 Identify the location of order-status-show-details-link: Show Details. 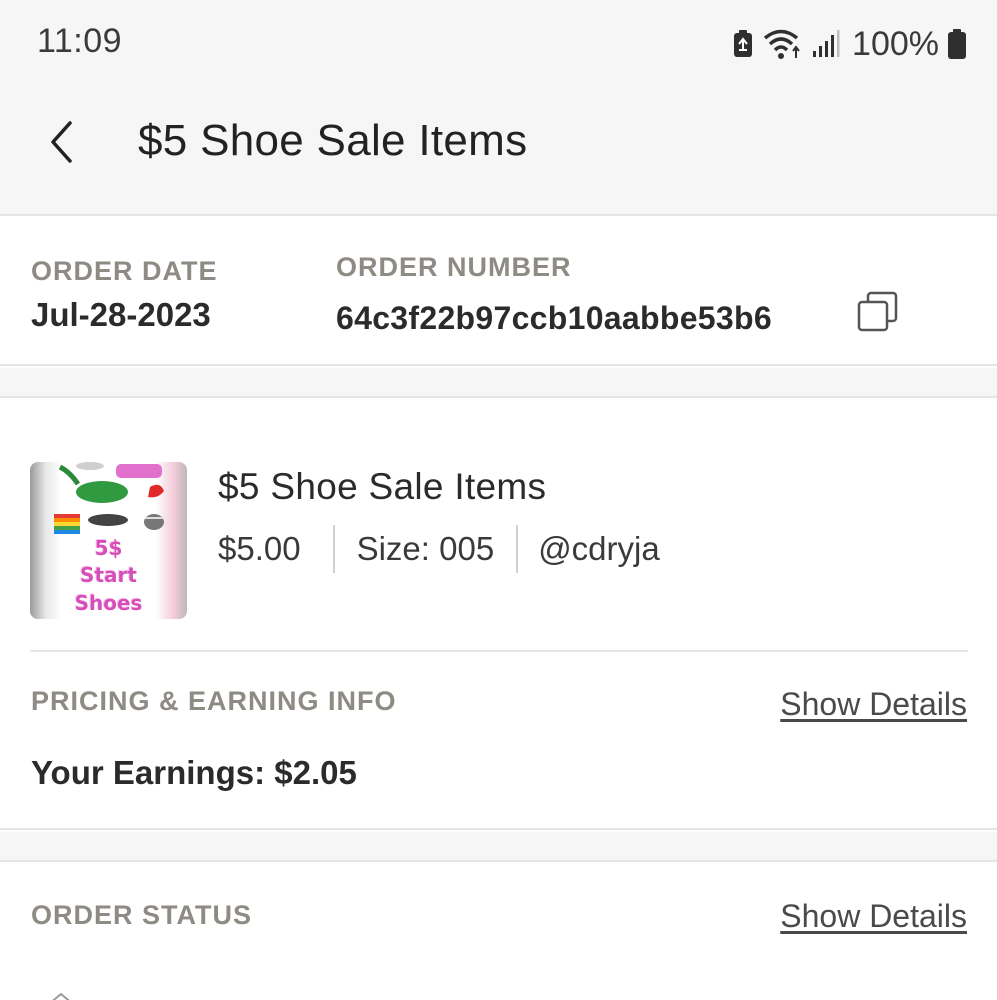
(873, 916).